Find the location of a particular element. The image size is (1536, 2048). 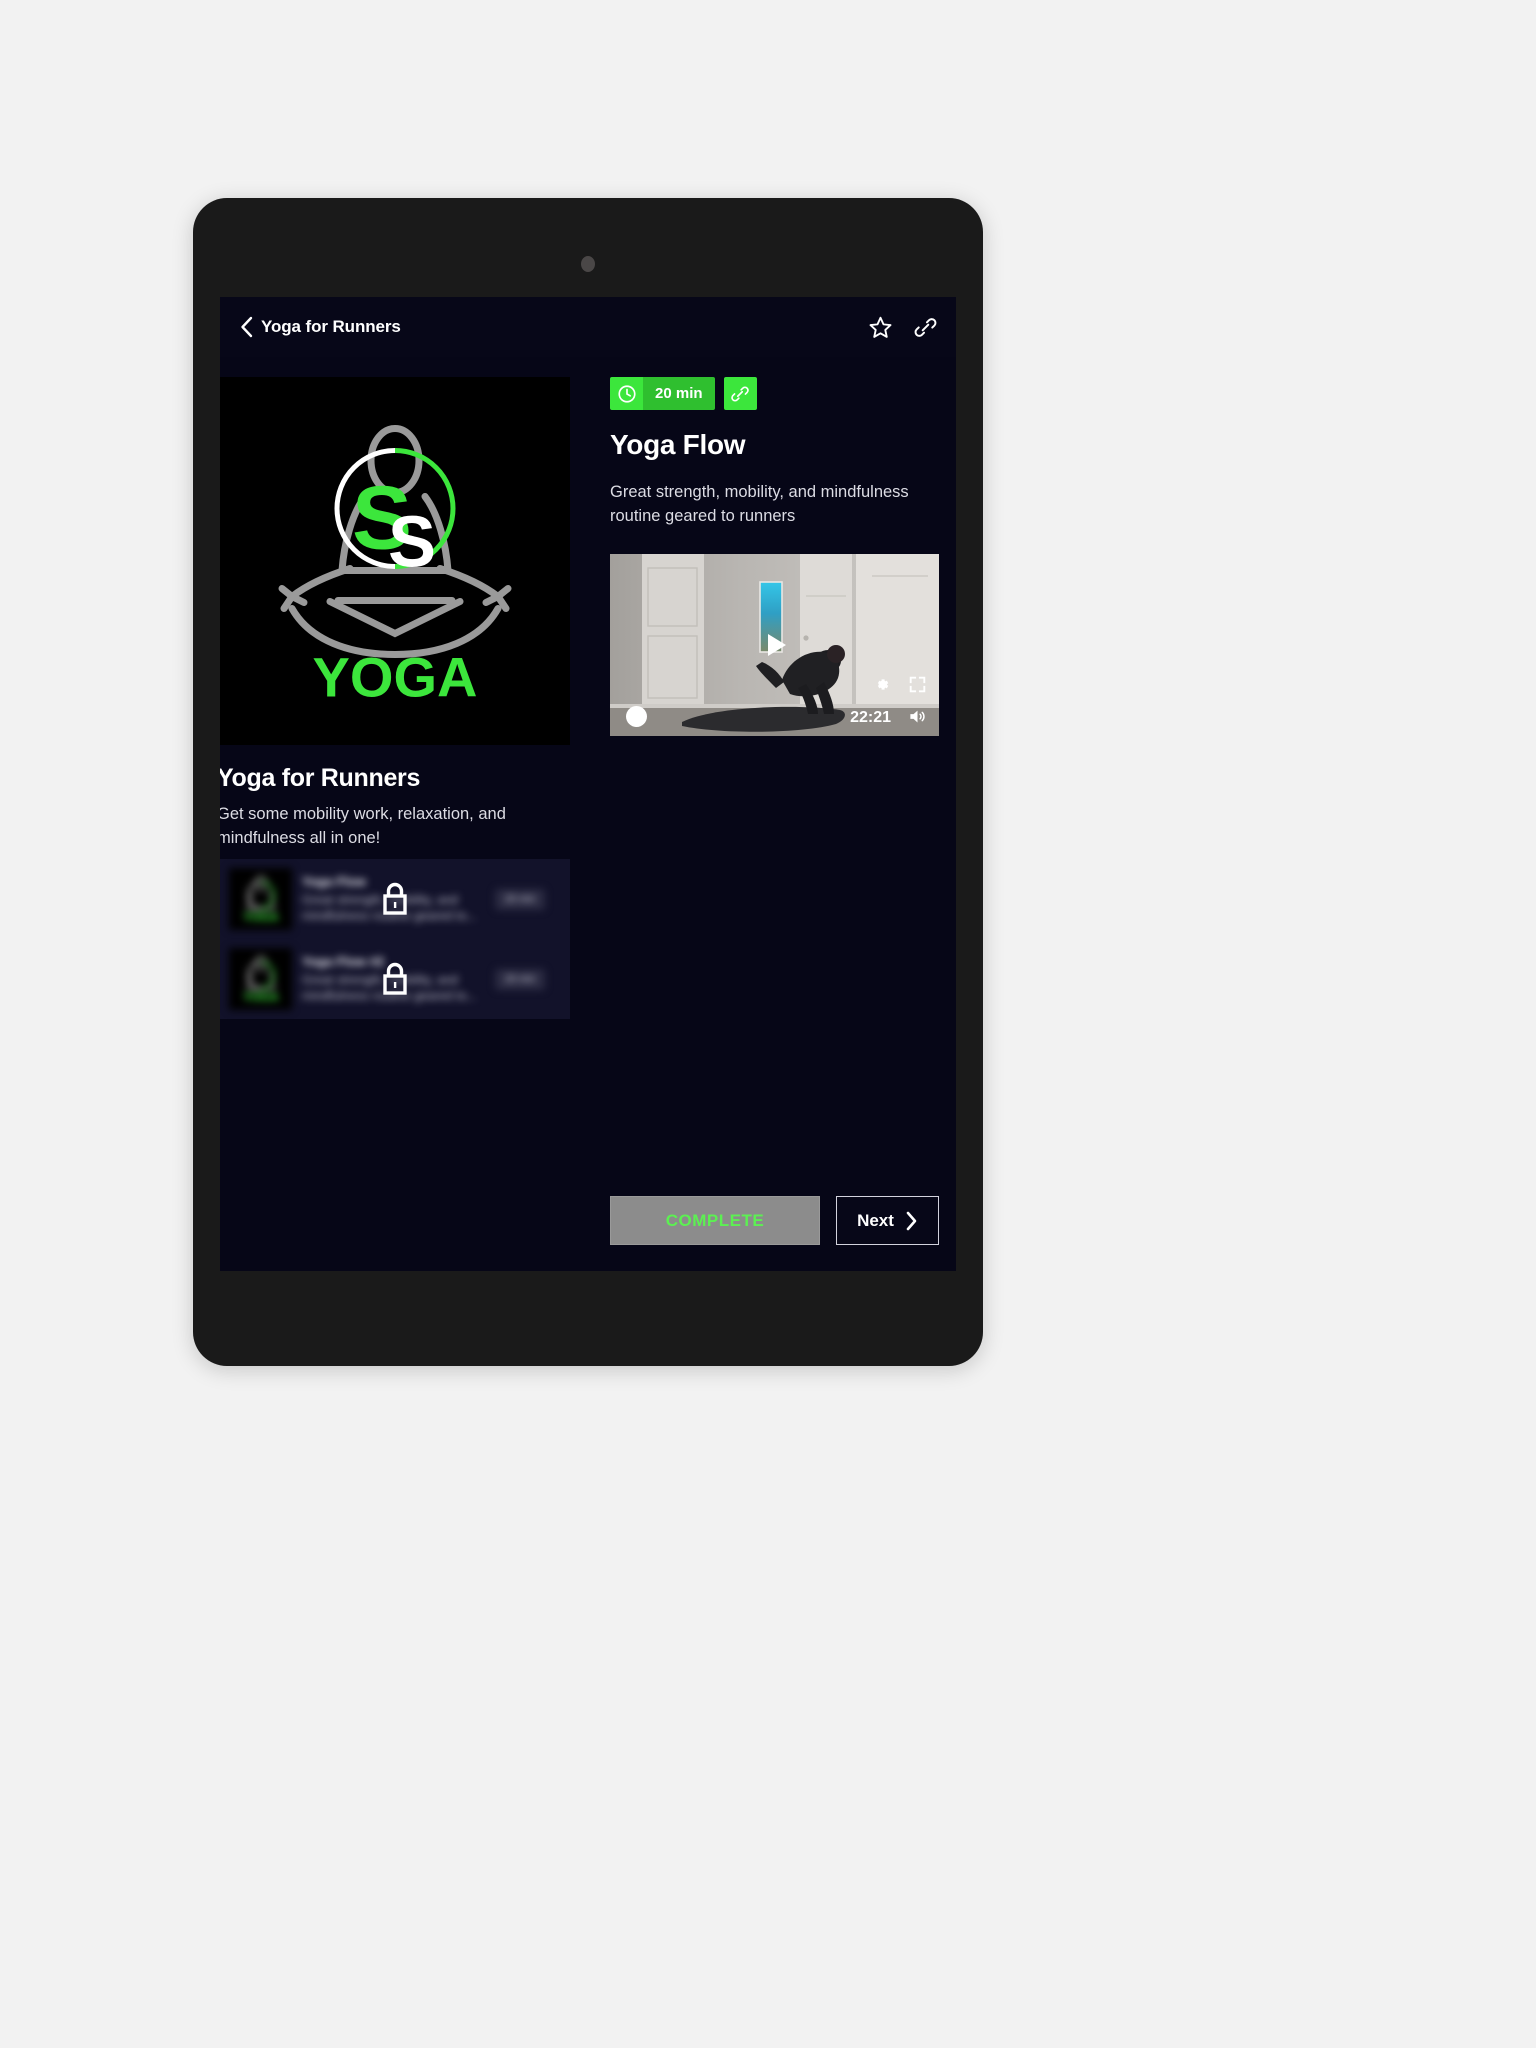

footer-actions: COMPLETE Next is located at coordinates (775, 1220).